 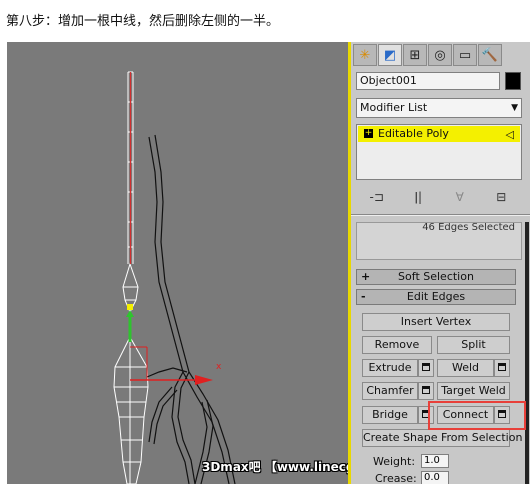 I want to click on rollout-sign: -, so click(x=363, y=296).